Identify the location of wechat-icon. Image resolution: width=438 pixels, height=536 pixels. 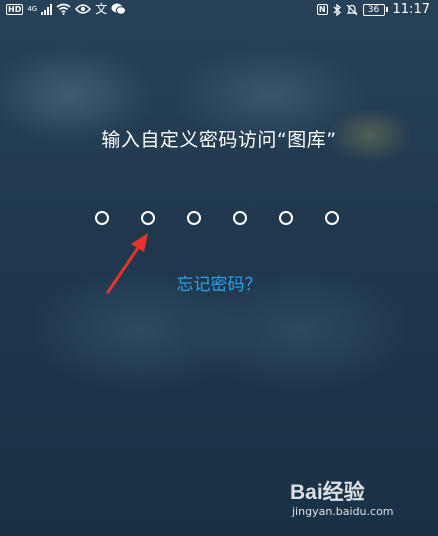
(119, 9).